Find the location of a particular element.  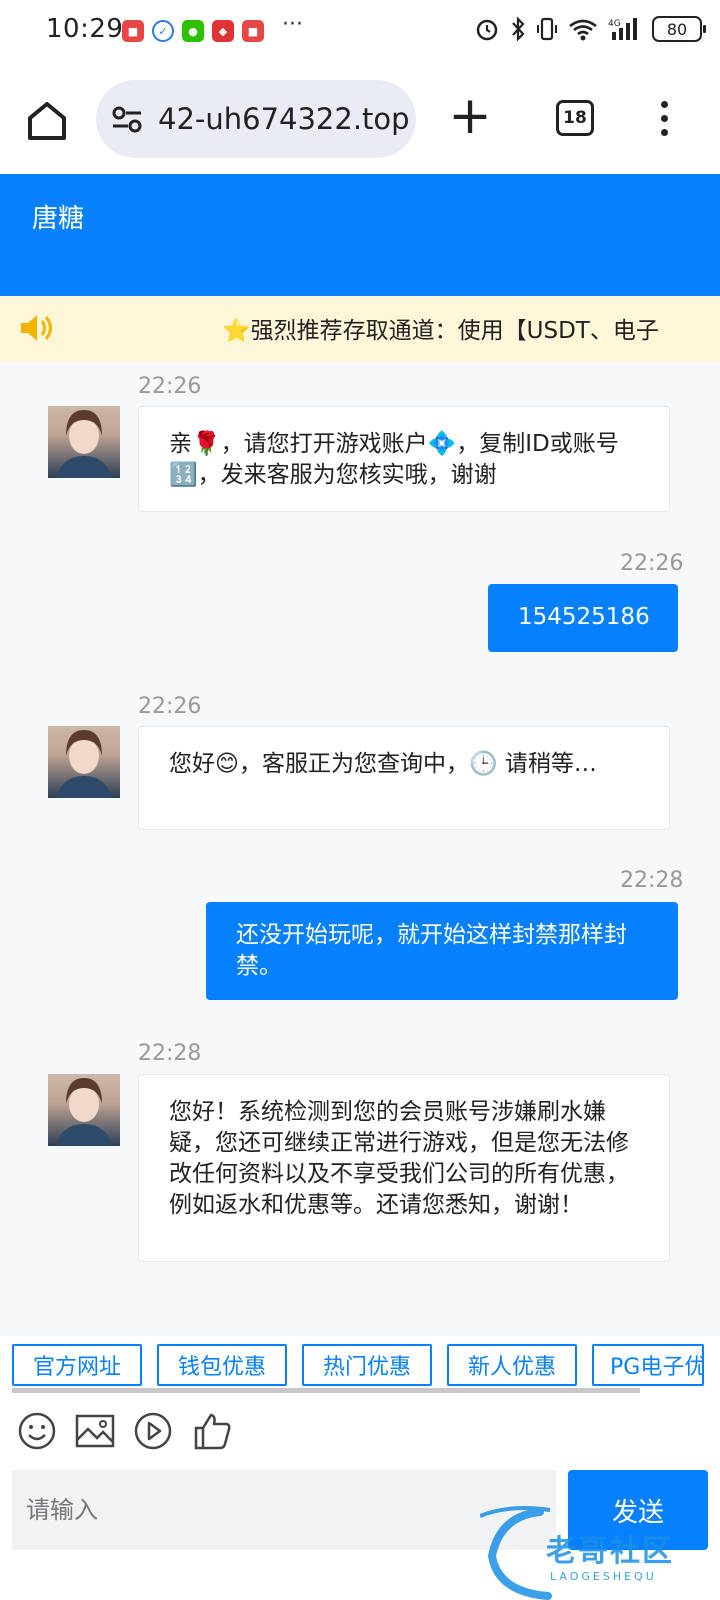

watermark-text: 老哥社区 is located at coordinates (610, 1551).